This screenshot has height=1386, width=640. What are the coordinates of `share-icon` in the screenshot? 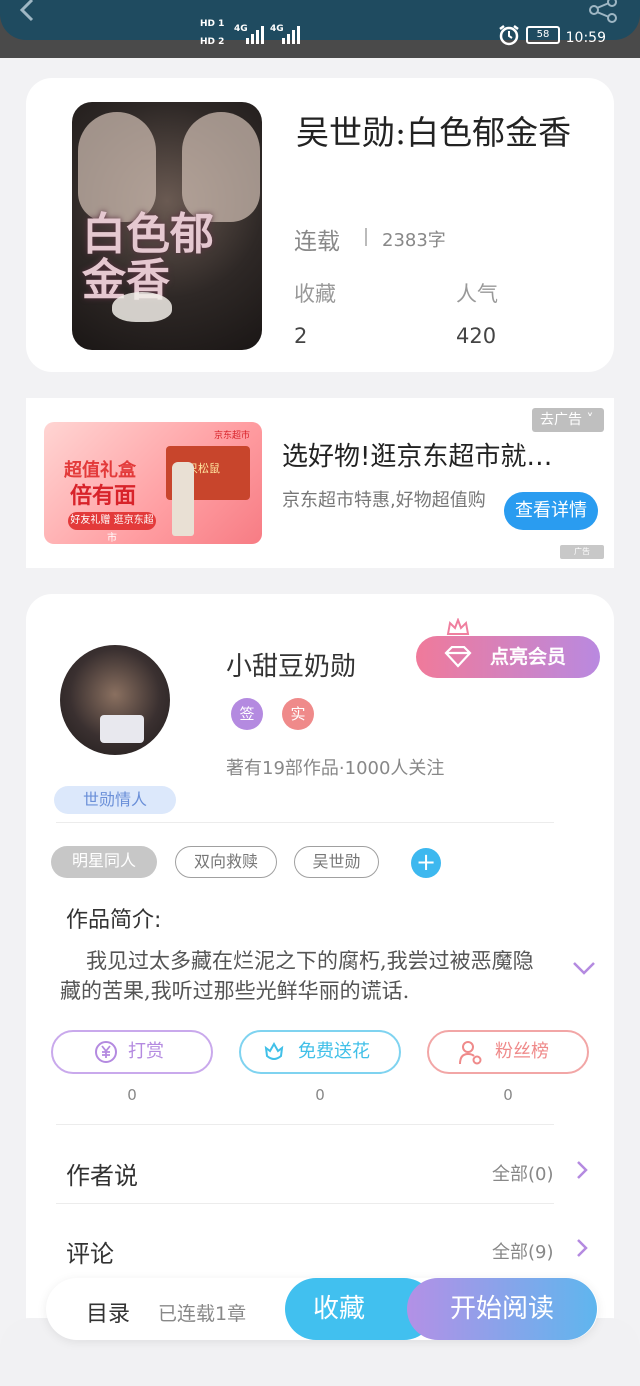 It's located at (603, 11).